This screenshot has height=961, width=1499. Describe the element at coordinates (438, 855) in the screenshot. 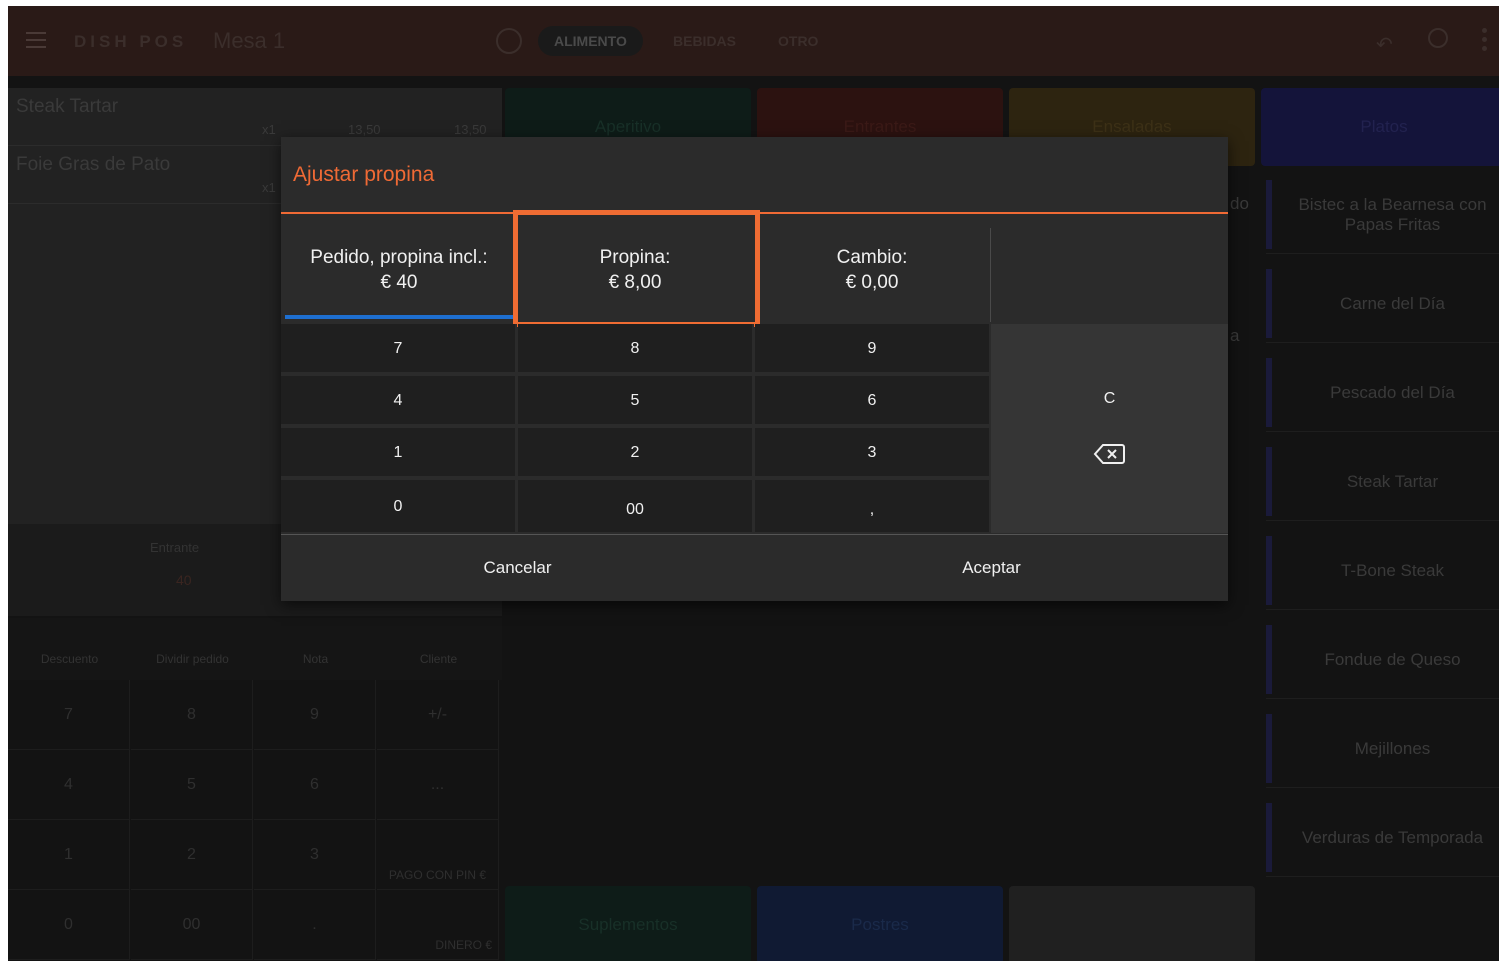

I see `pay-pin-button: PAGO CON PIN €` at that location.